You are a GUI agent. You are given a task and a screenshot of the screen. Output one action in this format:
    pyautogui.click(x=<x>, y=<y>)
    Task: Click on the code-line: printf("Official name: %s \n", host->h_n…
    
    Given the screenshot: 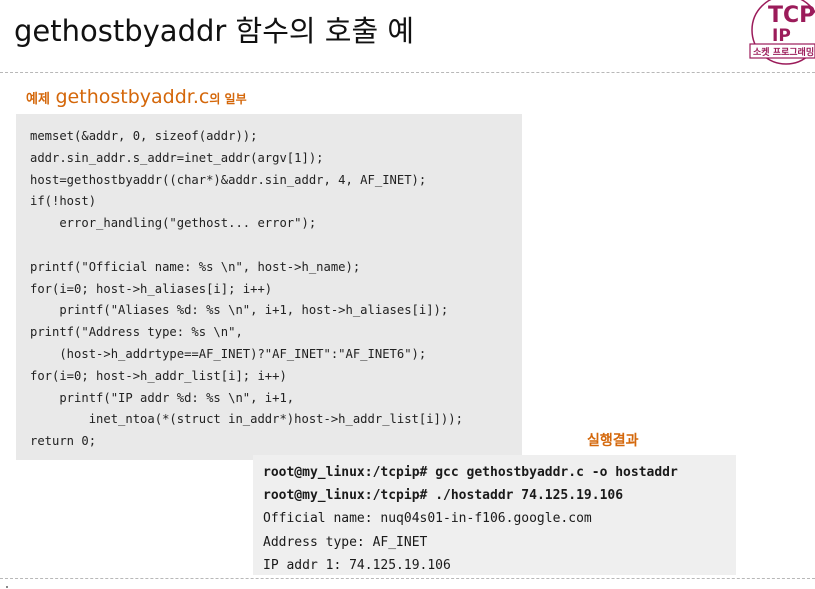 What is the action you would take?
    pyautogui.click(x=195, y=266)
    